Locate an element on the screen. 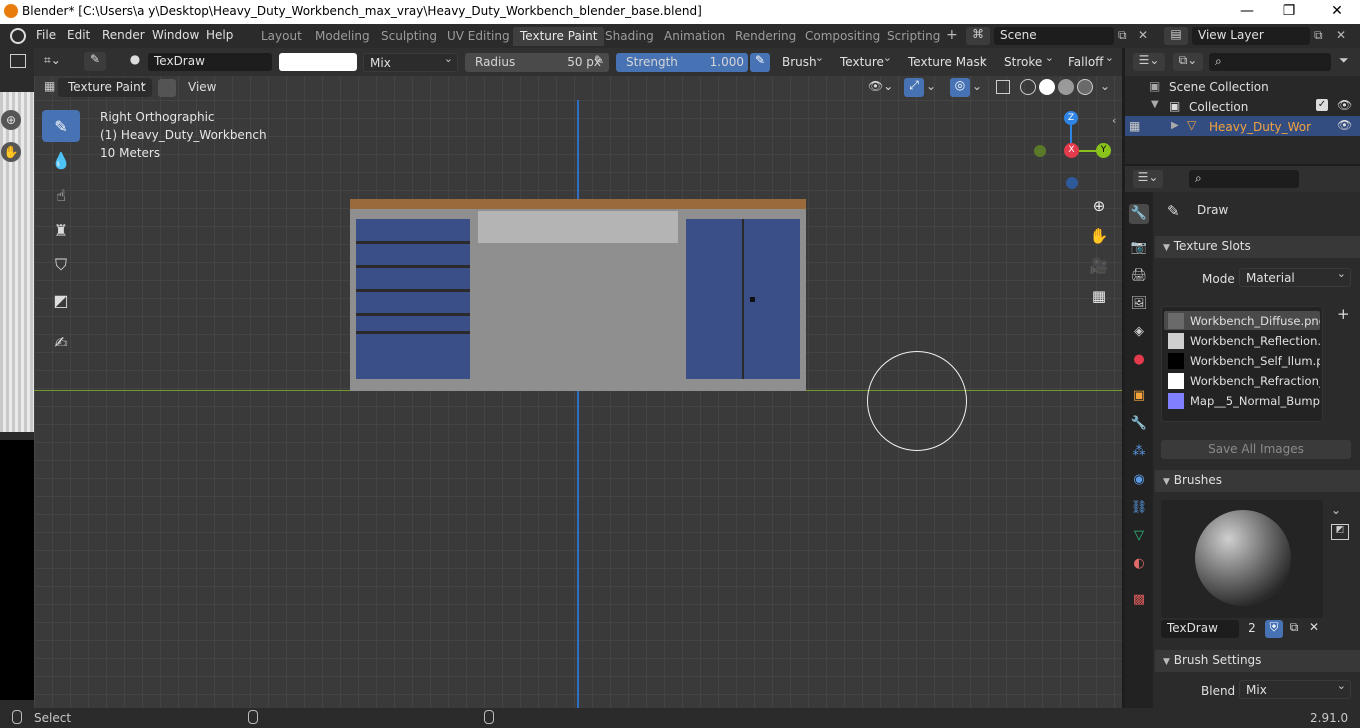  mode-select: Texture Paint is located at coordinates (105, 86).